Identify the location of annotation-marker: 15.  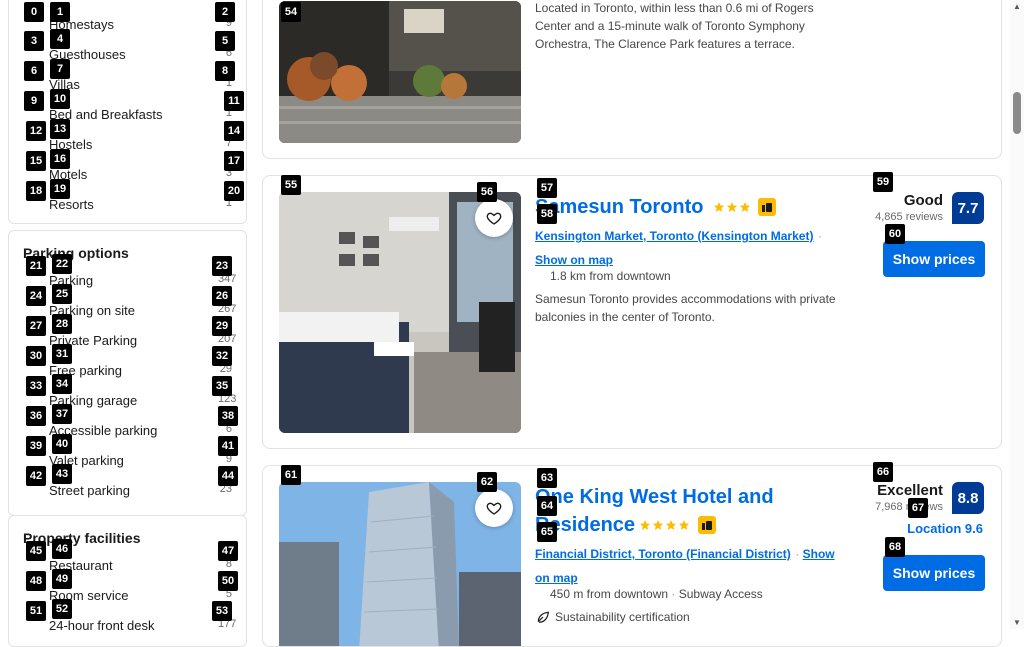
(36, 161).